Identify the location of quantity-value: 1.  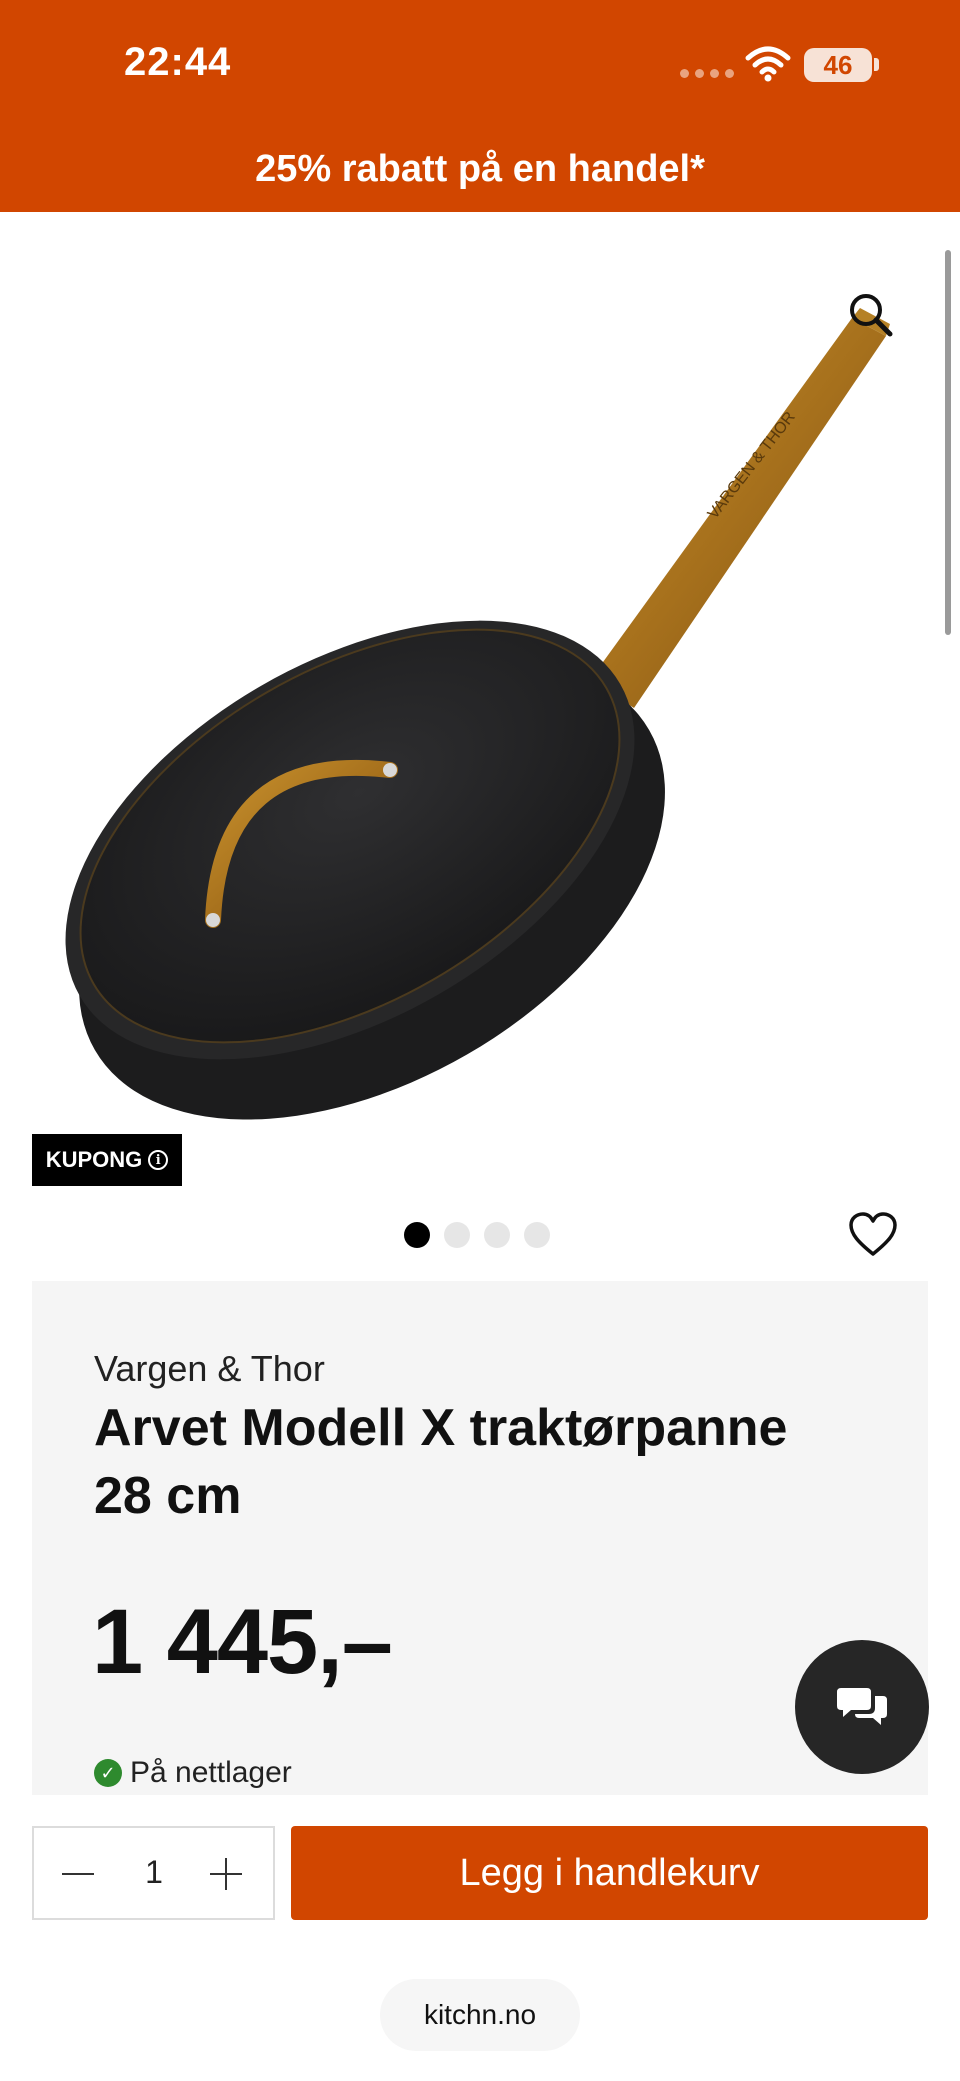
(154, 1872).